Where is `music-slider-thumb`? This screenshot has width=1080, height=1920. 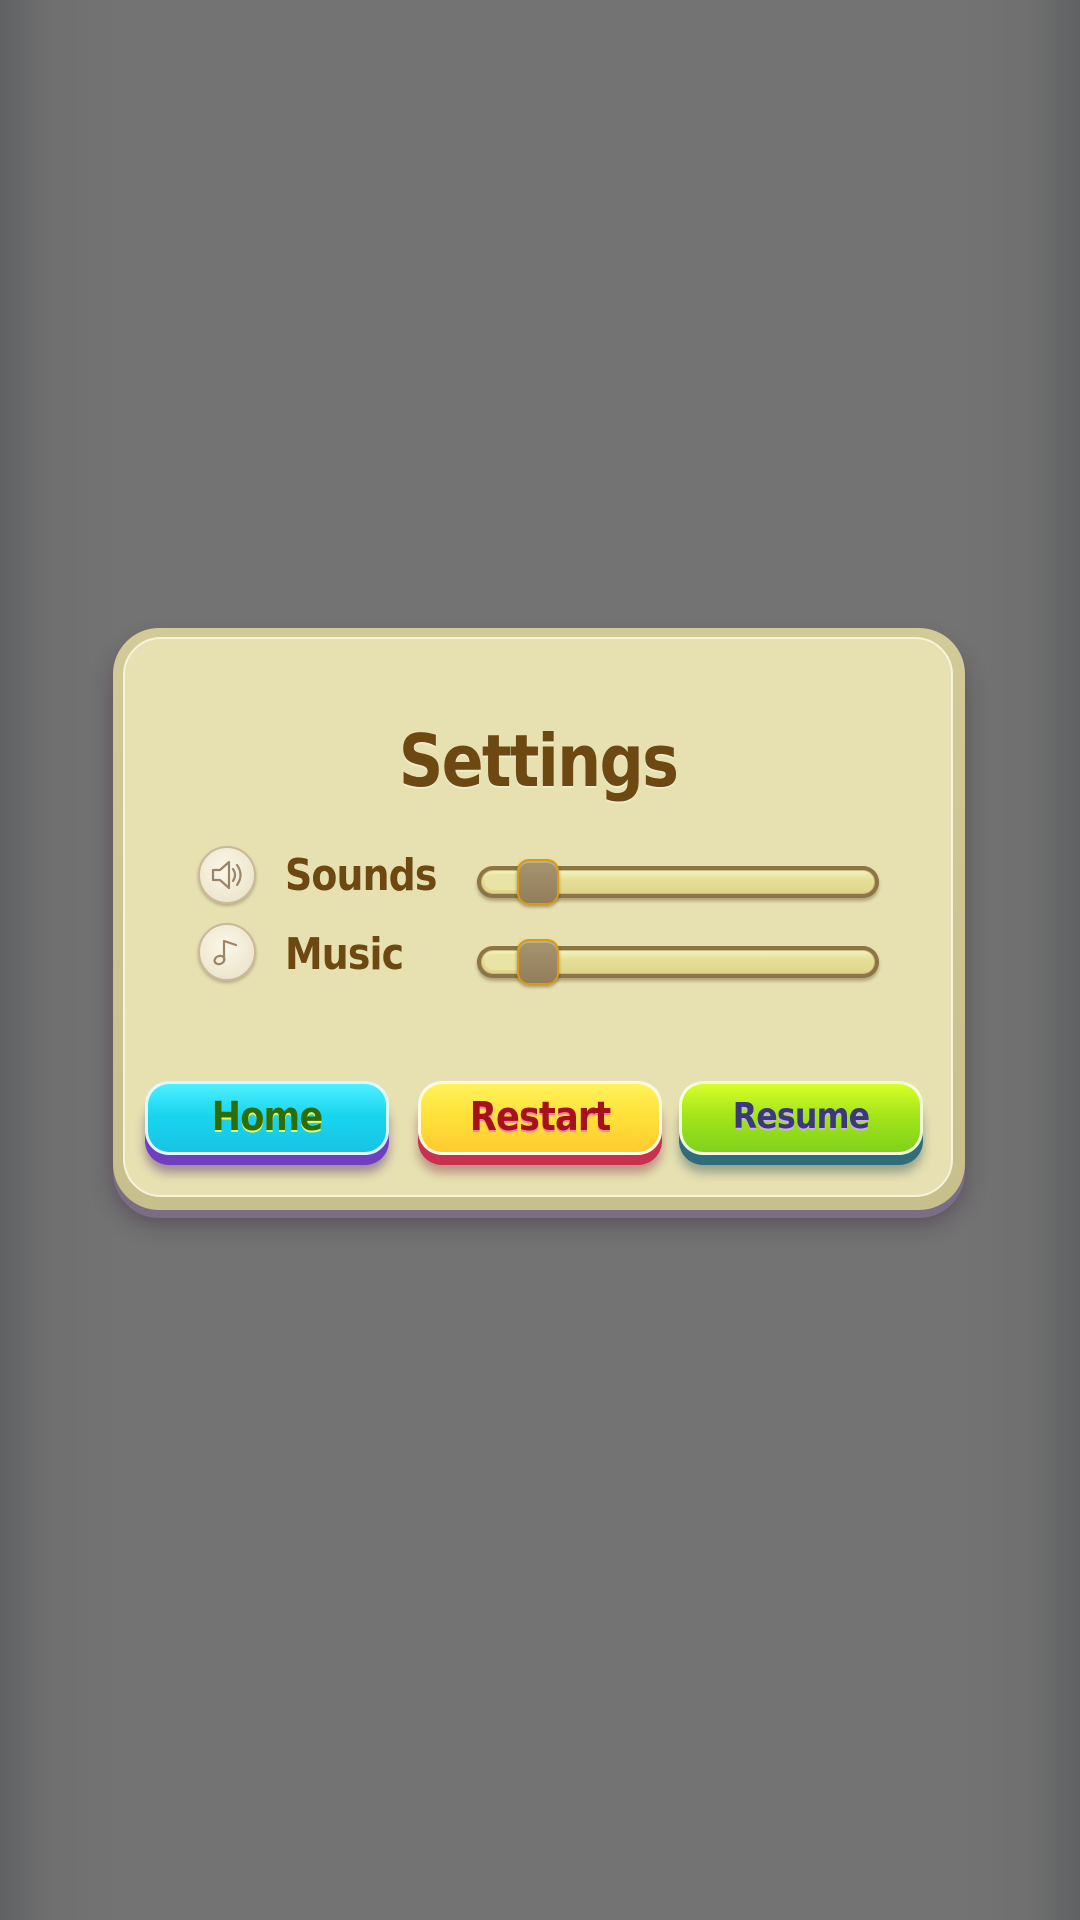 music-slider-thumb is located at coordinates (537, 962).